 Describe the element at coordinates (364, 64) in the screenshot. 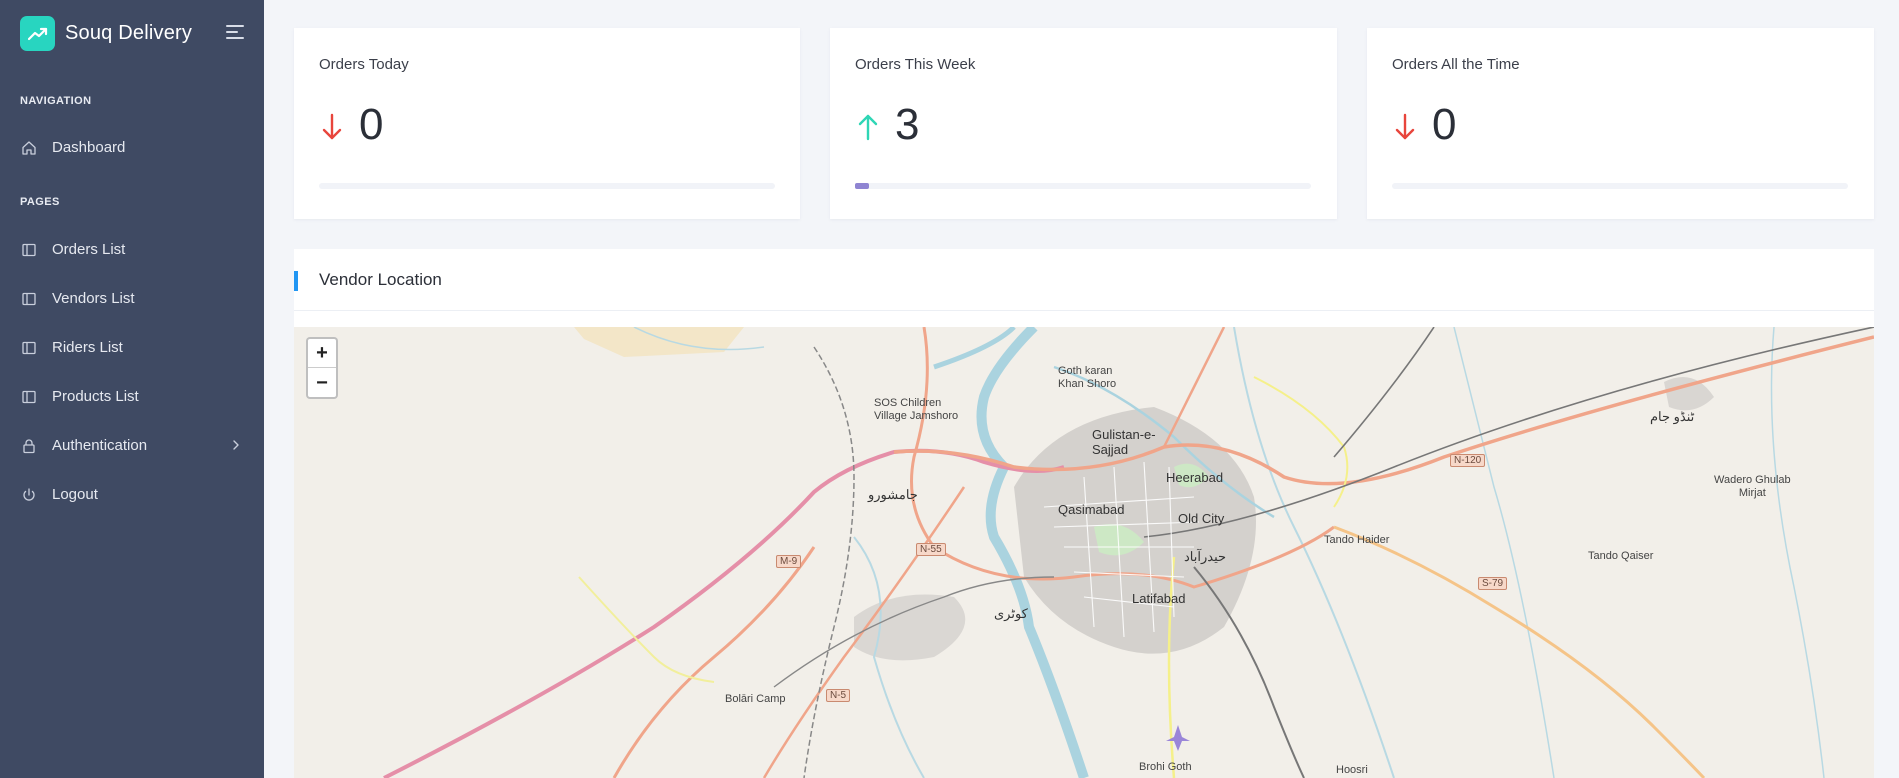

I see `stat-card-title: Orders Today` at that location.